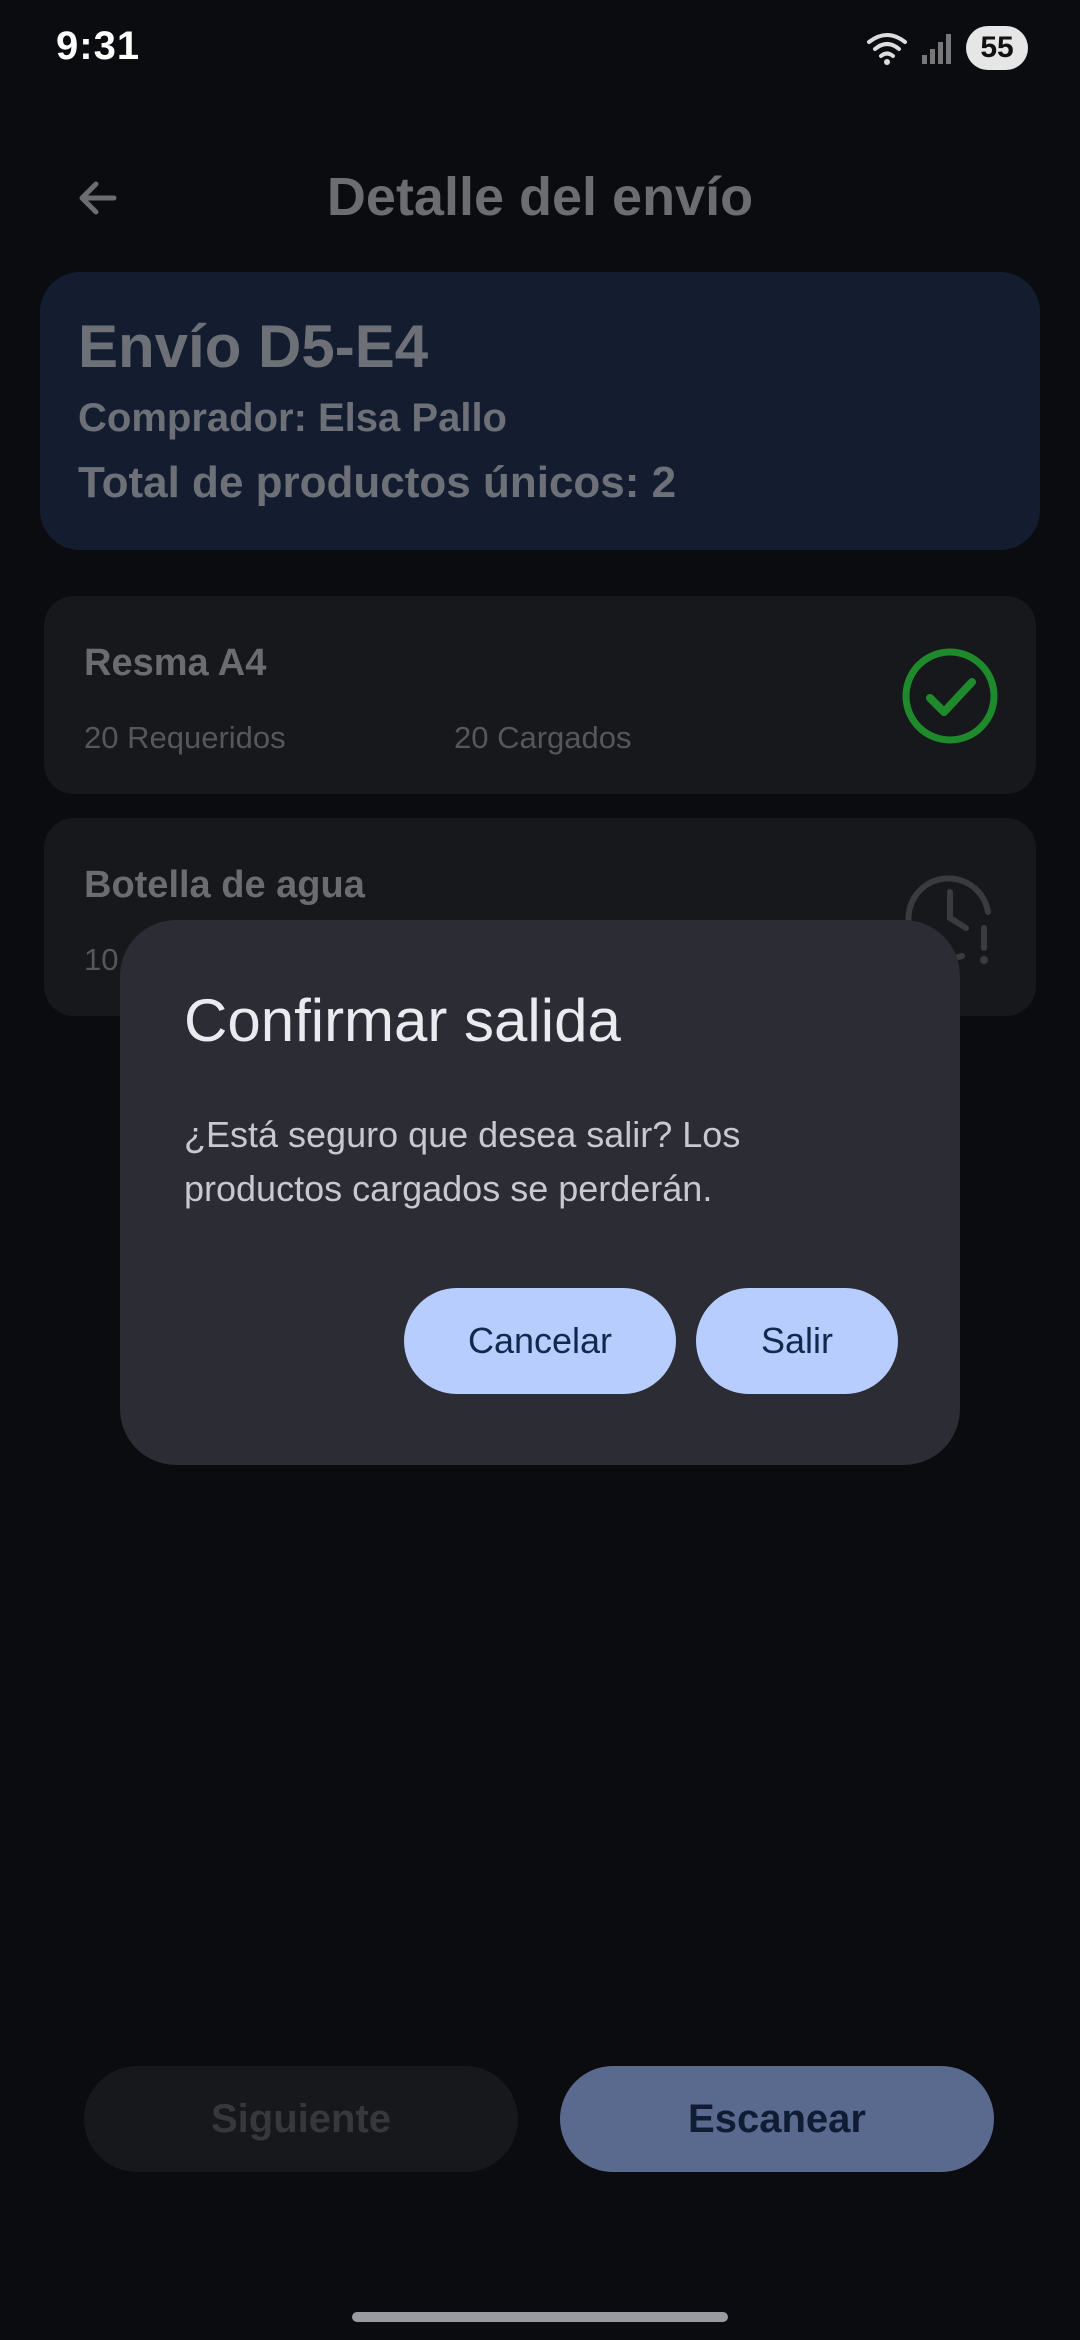 This screenshot has width=1080, height=2340. What do you see at coordinates (540, 695) in the screenshot?
I see `product-card: Resma A4 20 Requeridos 20 Cargados` at bounding box center [540, 695].